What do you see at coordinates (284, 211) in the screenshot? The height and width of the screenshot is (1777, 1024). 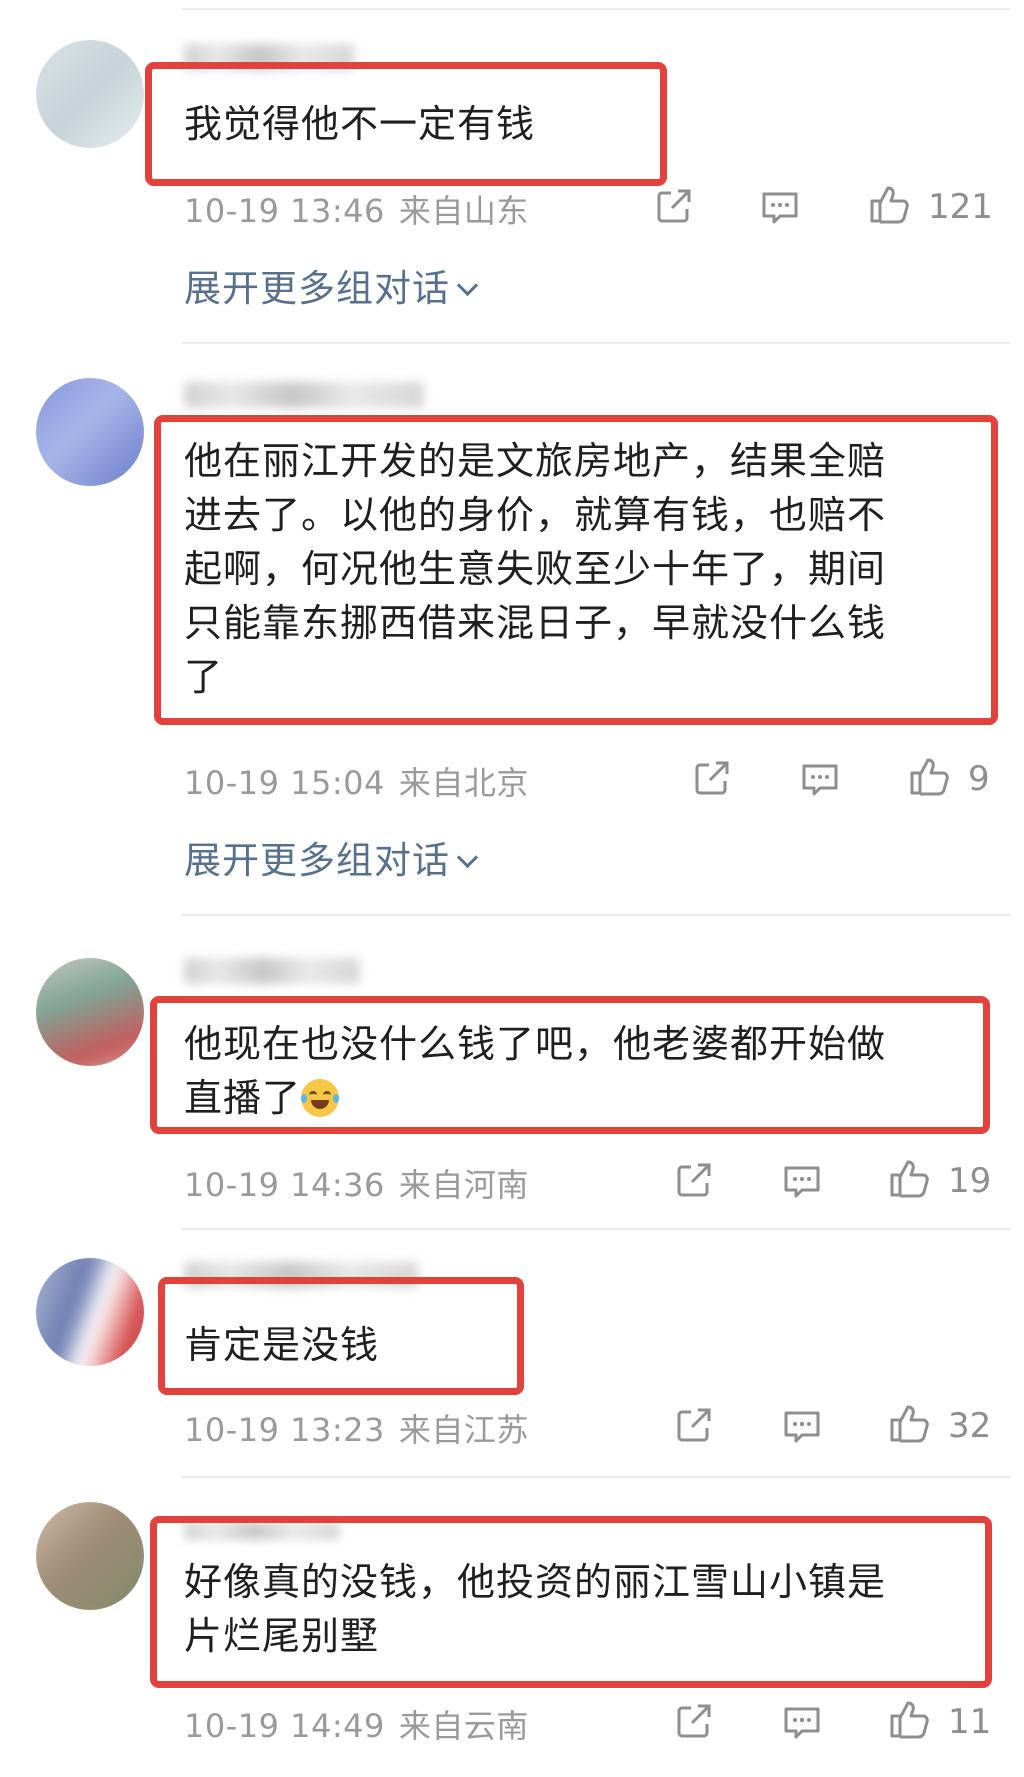 I see `comment-date: 10-19 13:46` at bounding box center [284, 211].